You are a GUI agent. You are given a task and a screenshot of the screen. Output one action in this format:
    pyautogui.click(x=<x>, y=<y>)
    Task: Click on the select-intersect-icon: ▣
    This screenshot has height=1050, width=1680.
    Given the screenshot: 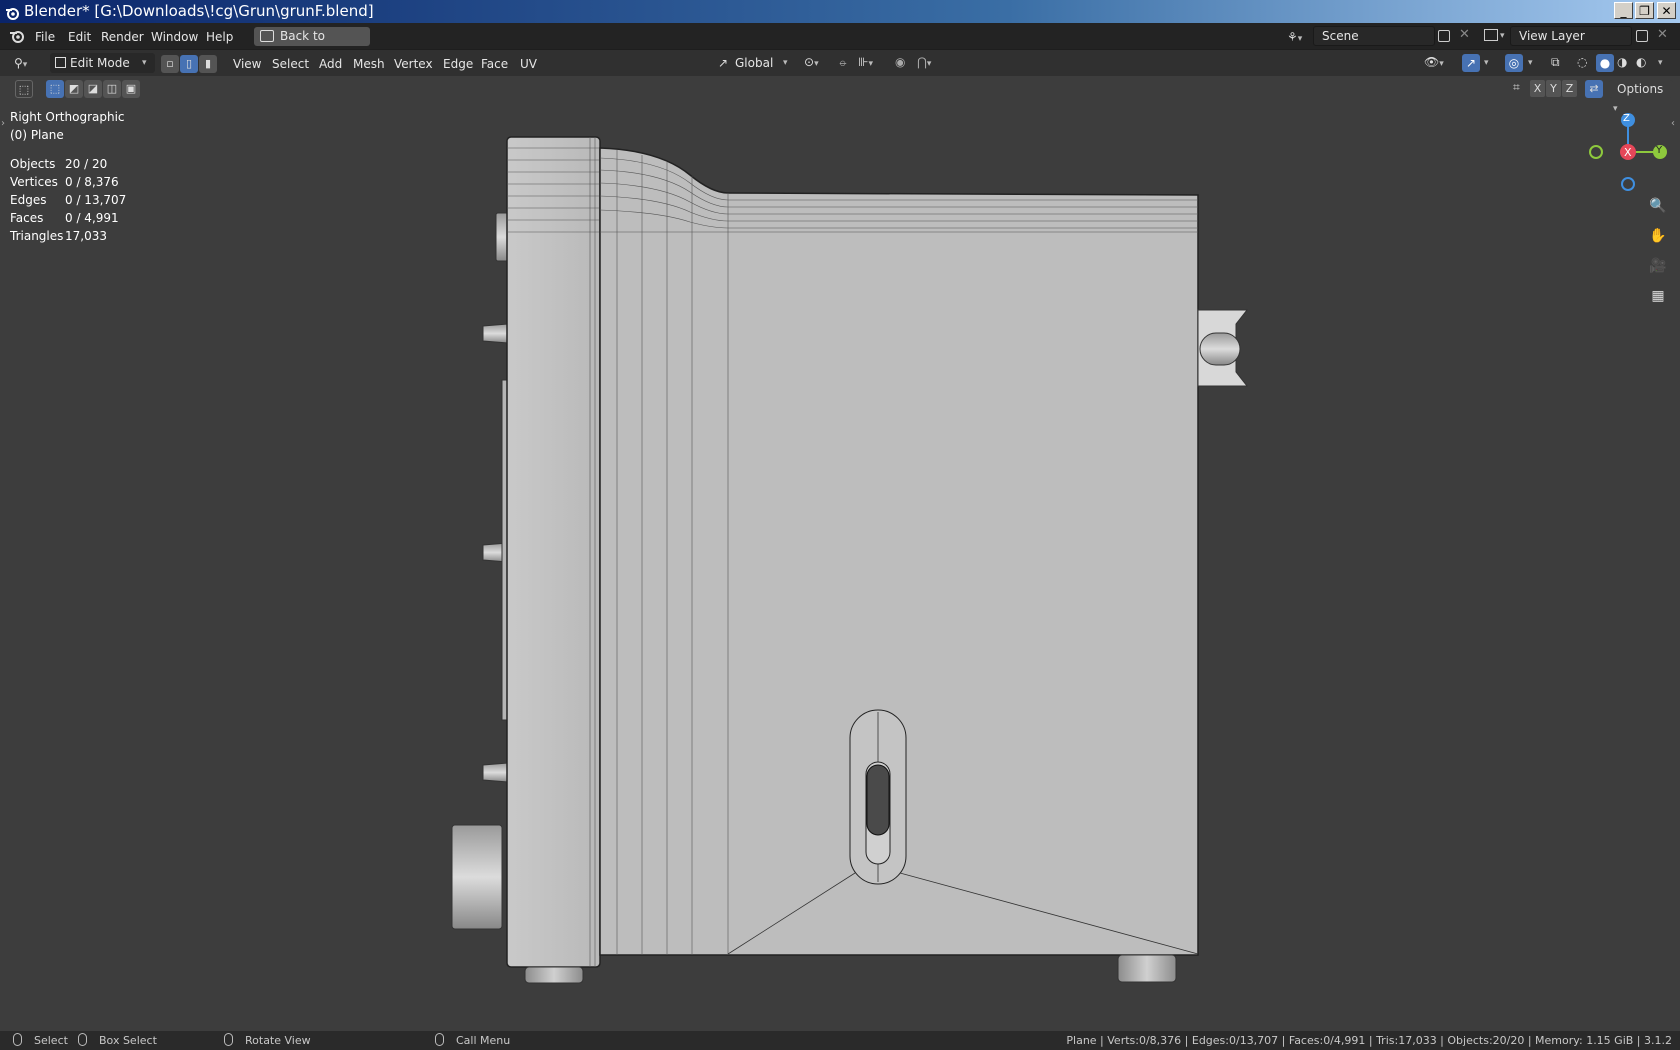 What is the action you would take?
    pyautogui.click(x=131, y=89)
    